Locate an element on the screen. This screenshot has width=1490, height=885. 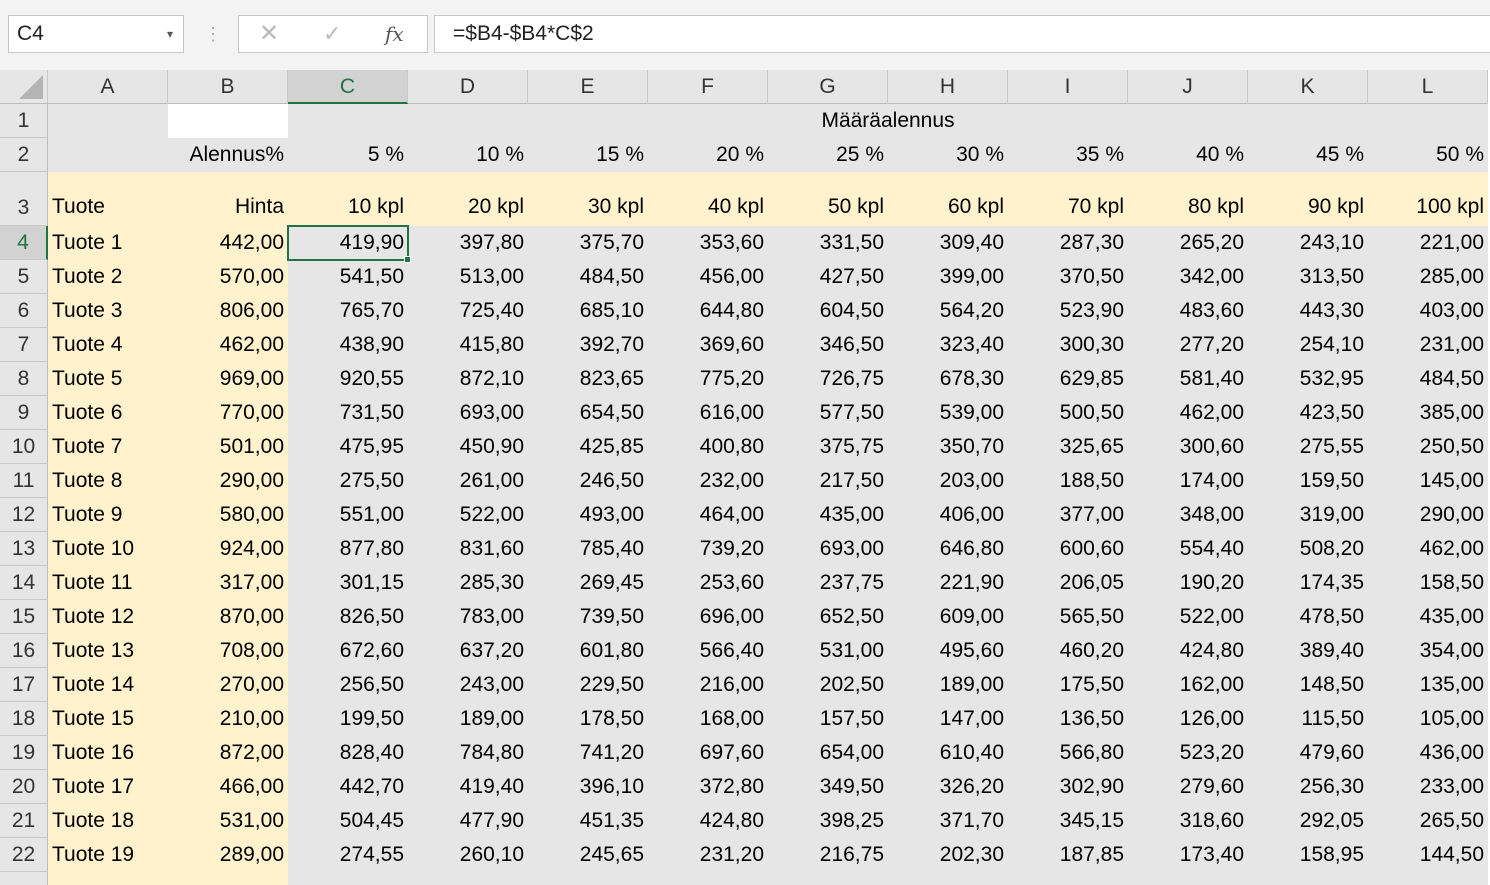
discounted-price: 159,50 is located at coordinates (1308, 481).